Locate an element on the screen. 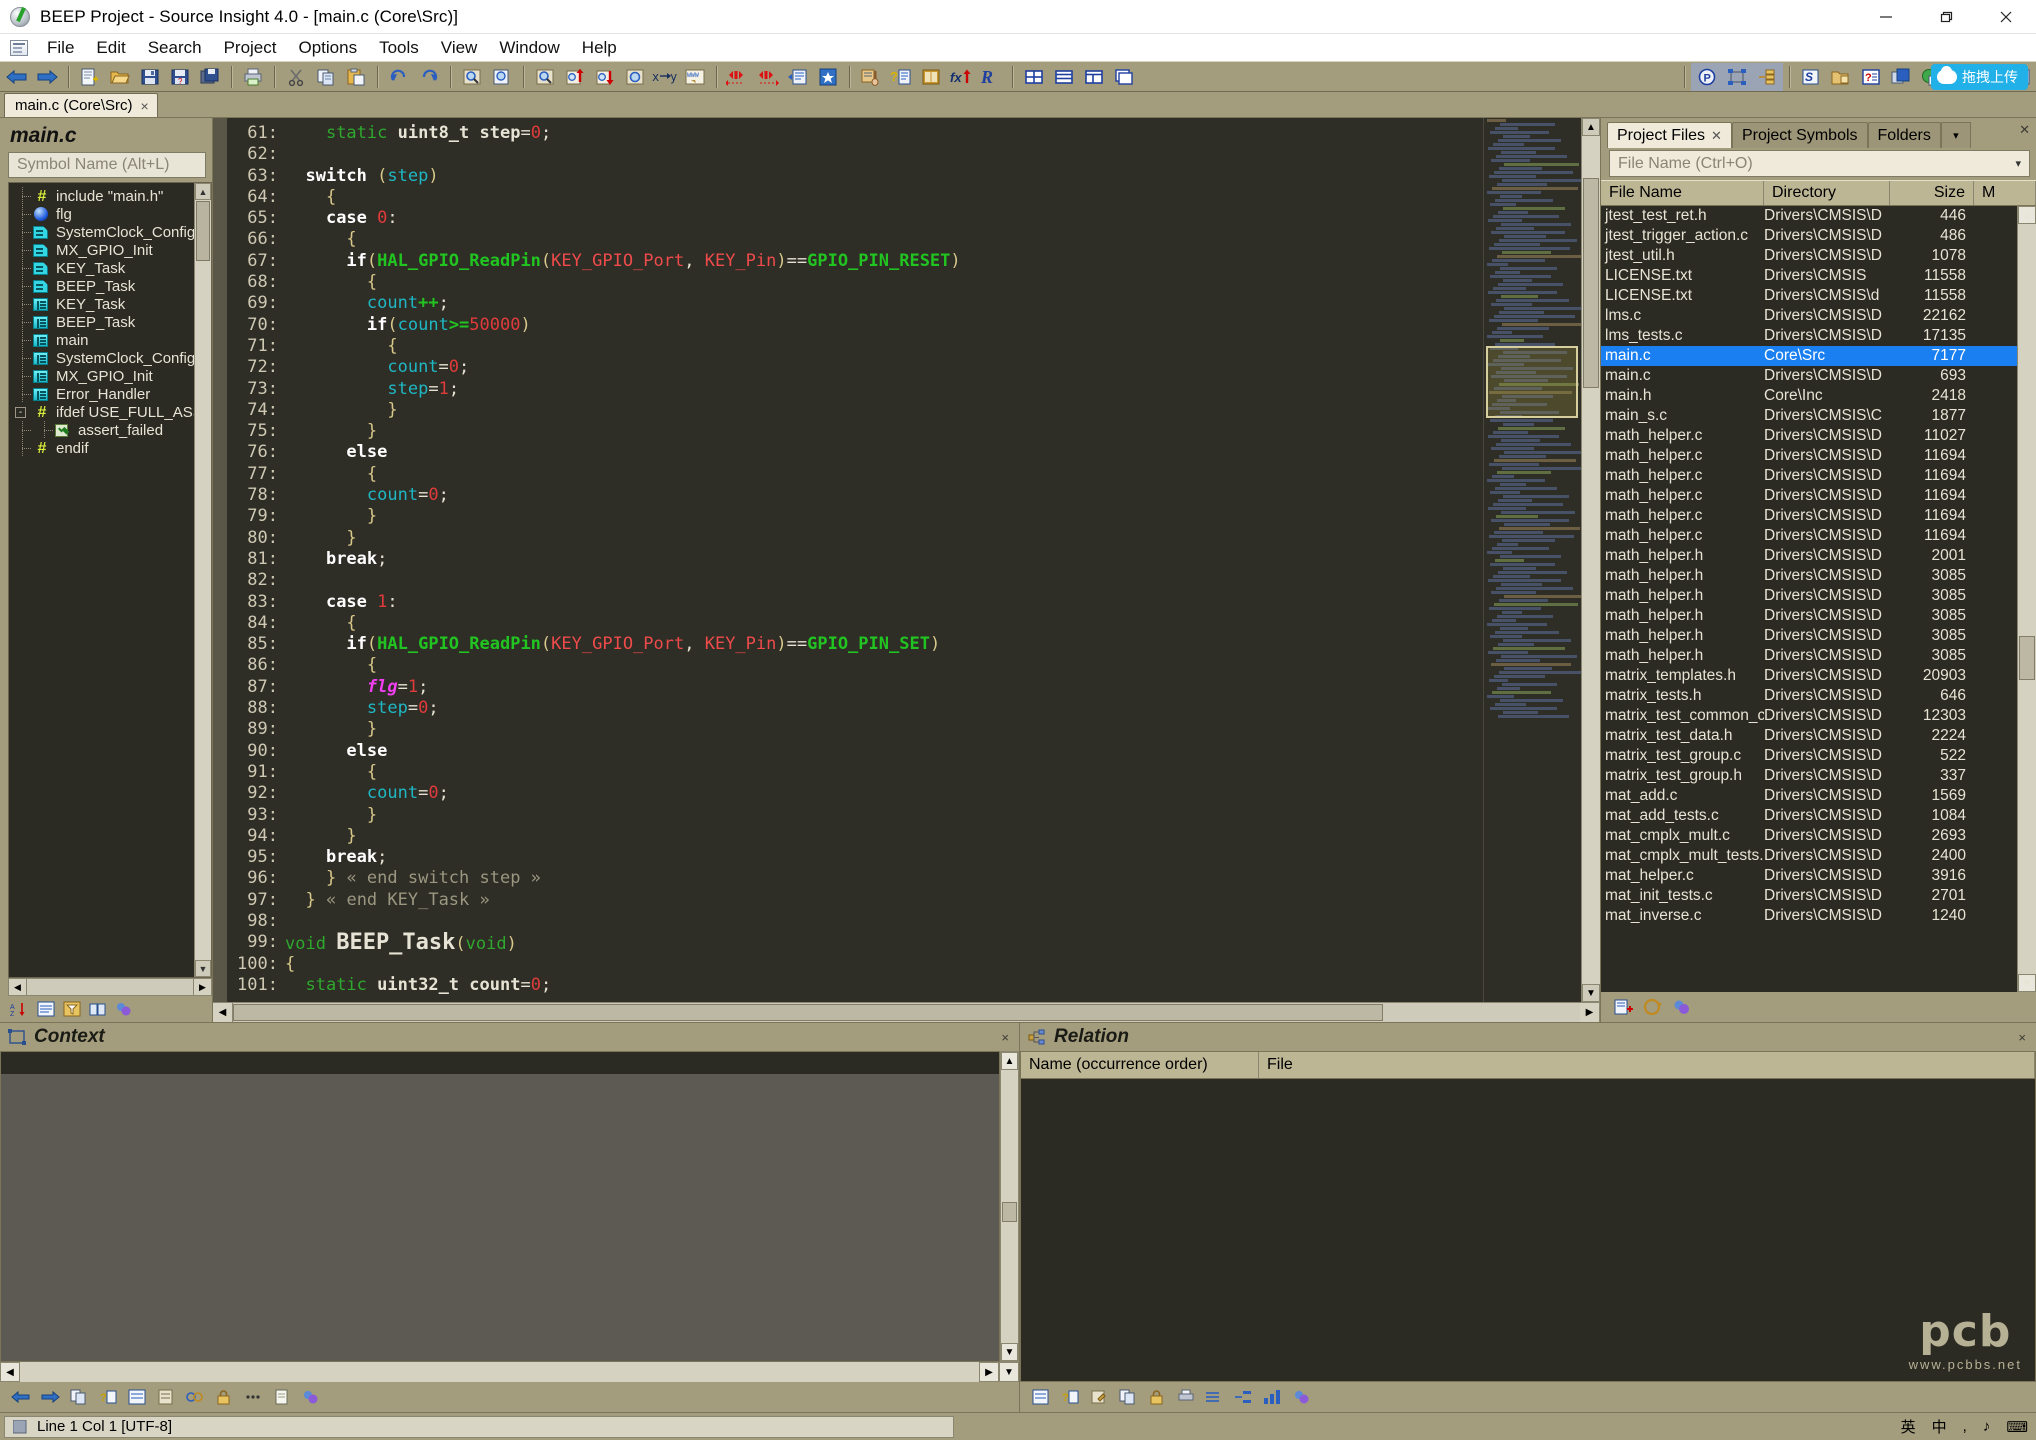  code-line: 74: } is located at coordinates (855, 410).